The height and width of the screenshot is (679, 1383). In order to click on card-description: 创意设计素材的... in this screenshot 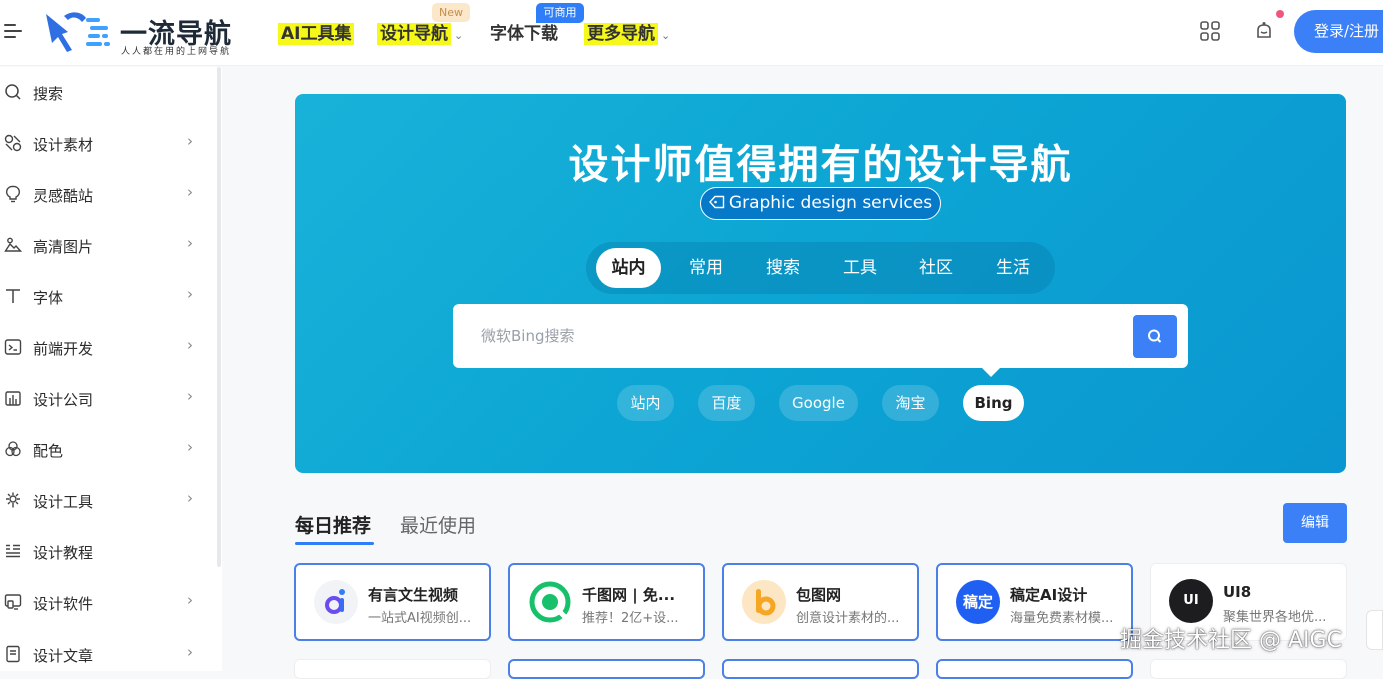, I will do `click(848, 618)`.